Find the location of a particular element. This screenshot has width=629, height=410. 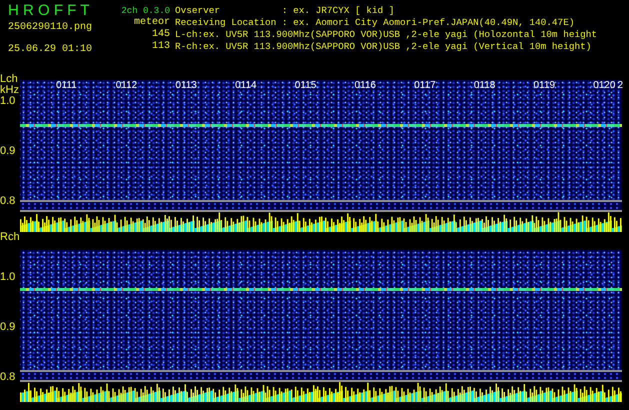

time-label: 0115 is located at coordinates (306, 86).